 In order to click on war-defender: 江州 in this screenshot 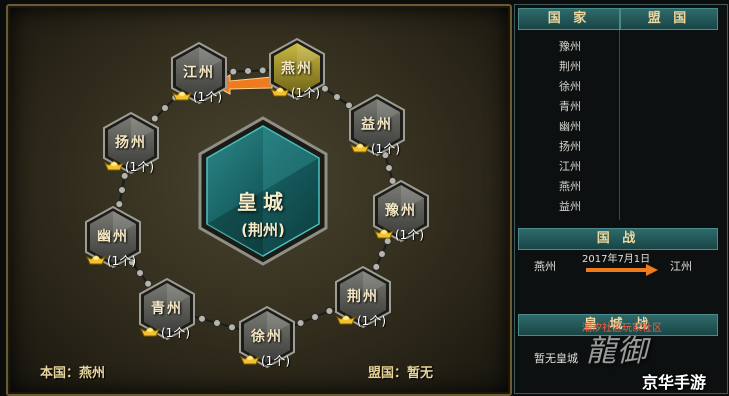, I will do `click(681, 266)`.